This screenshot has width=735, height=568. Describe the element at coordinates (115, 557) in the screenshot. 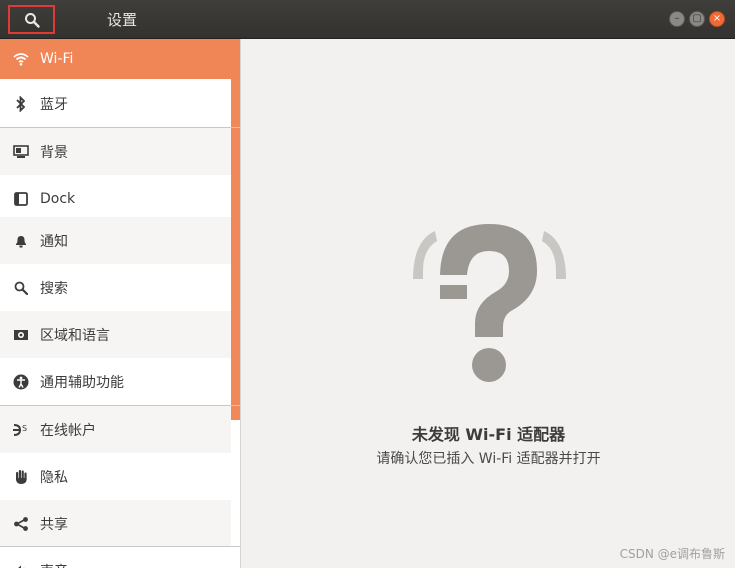

I see `sidebar-item-sound: 声音` at that location.